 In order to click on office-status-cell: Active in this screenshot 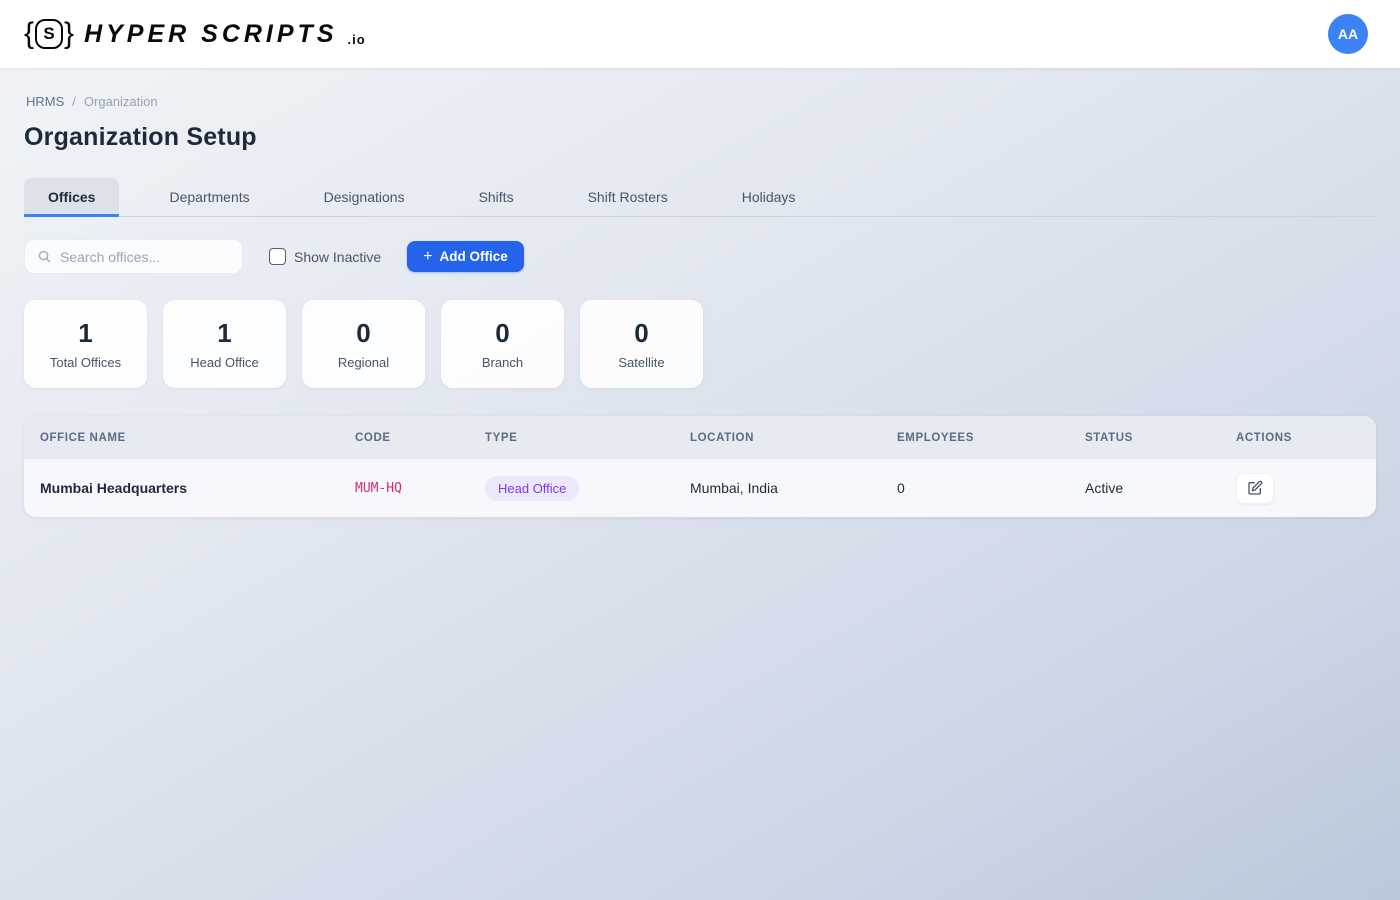, I will do `click(1104, 488)`.